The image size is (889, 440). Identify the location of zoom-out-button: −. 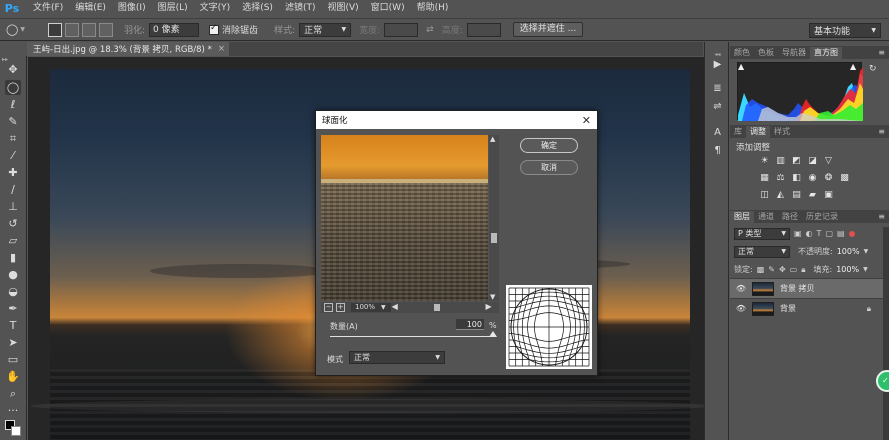
(328, 307).